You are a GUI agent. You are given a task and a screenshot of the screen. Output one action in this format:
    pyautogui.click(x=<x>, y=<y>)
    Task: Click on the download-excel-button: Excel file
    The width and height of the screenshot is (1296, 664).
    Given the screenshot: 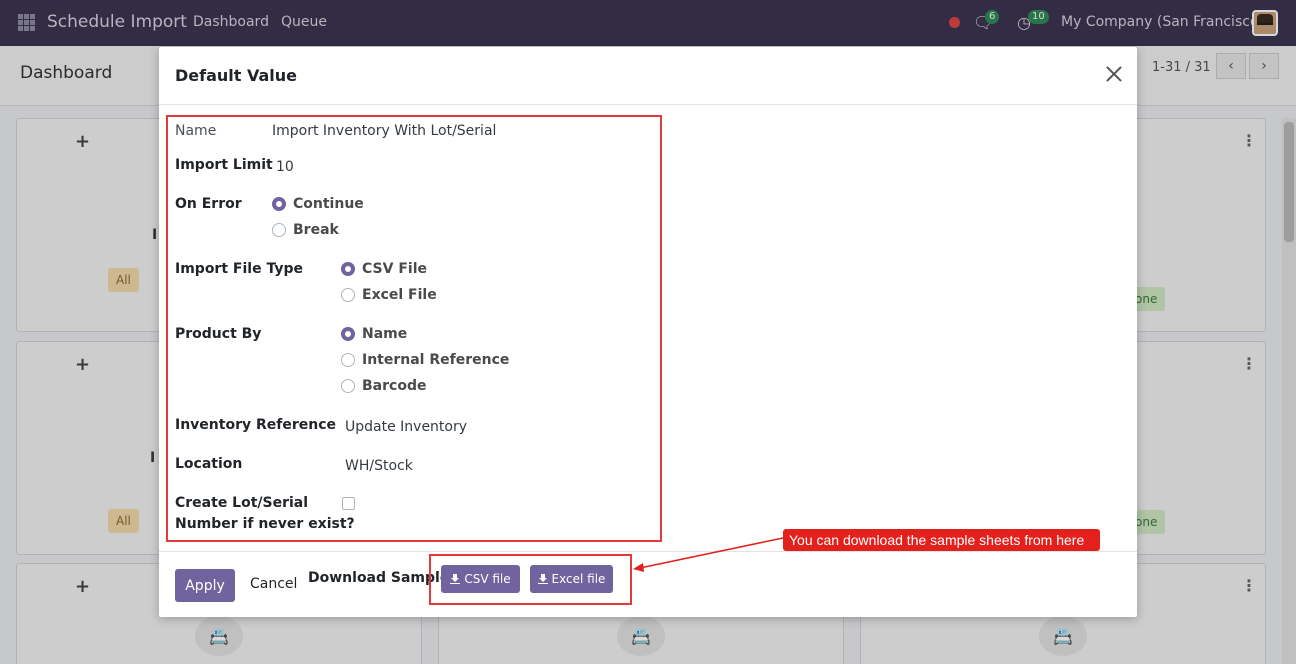 What is the action you would take?
    pyautogui.click(x=571, y=579)
    